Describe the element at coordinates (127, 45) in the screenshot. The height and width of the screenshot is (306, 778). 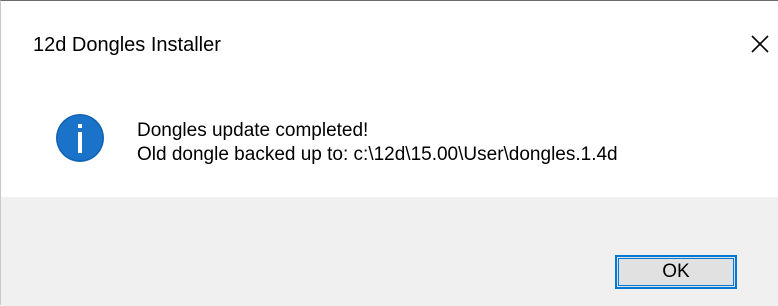
I see `window-title: 12d Dongles Installer` at that location.